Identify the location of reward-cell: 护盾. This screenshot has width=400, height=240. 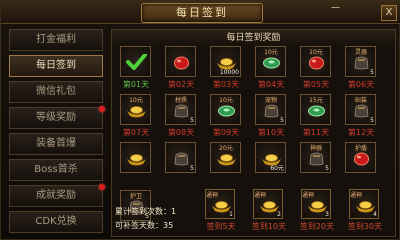
(361, 165).